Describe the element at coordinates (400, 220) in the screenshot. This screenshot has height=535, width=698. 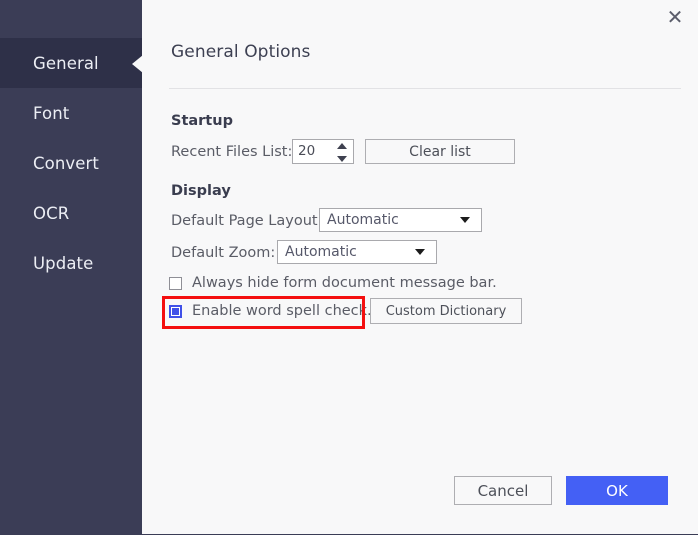
I see `default-page-layout-select: Automatic` at that location.